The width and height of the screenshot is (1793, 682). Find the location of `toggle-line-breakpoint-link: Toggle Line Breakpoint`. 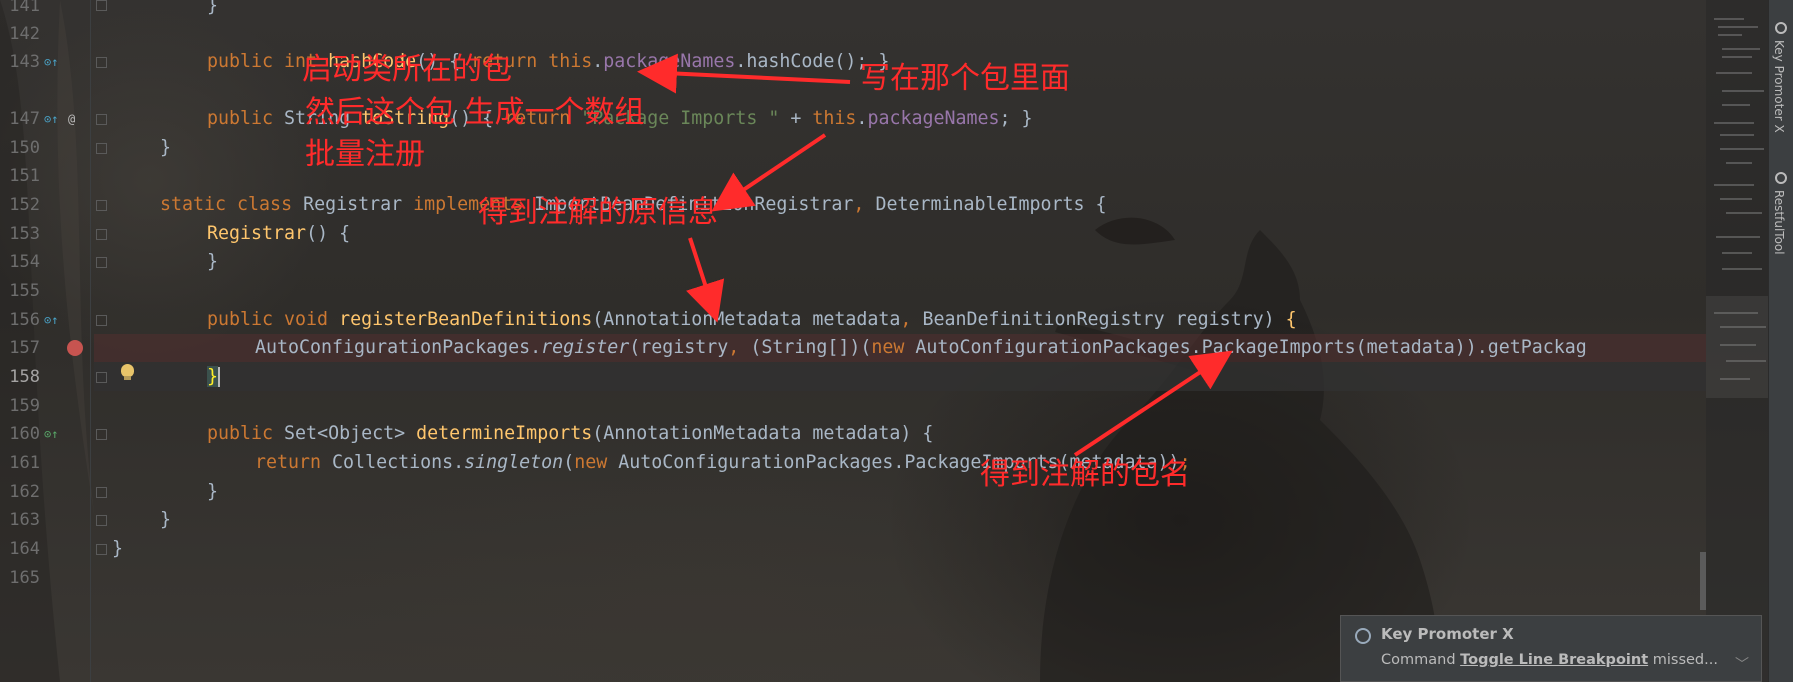

toggle-line-breakpoint-link: Toggle Line Breakpoint is located at coordinates (1554, 660).